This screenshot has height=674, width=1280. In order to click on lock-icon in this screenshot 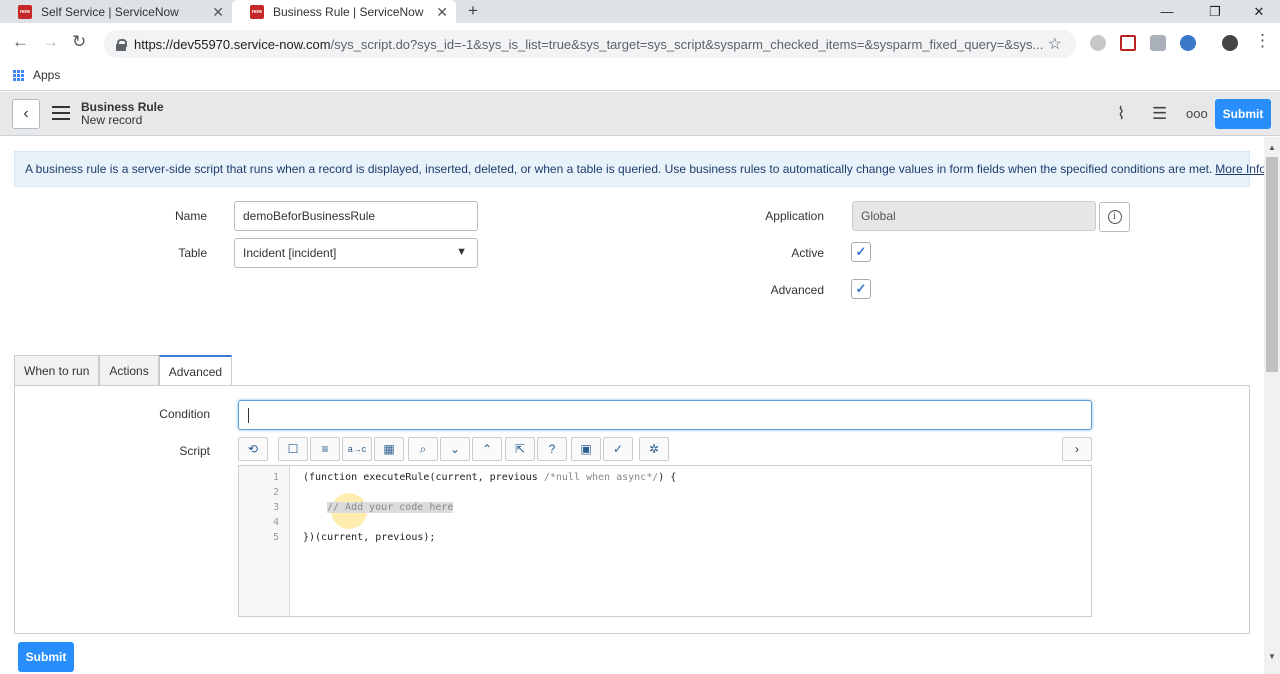, I will do `click(121, 44)`.